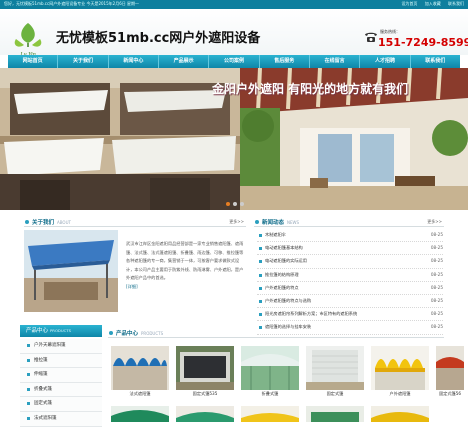 This screenshot has height=427, width=468. I want to click on sidebar-header: 产品中心 PRODUCTS, so click(61, 331).